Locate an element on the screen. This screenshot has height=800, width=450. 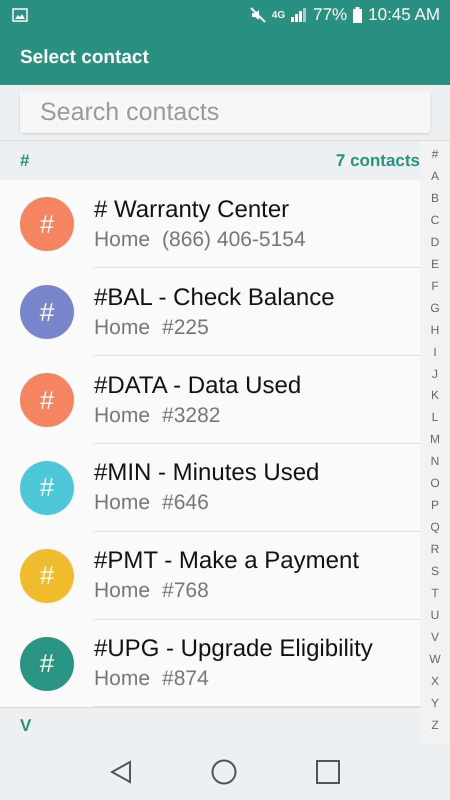
index-letter: R is located at coordinates (435, 549).